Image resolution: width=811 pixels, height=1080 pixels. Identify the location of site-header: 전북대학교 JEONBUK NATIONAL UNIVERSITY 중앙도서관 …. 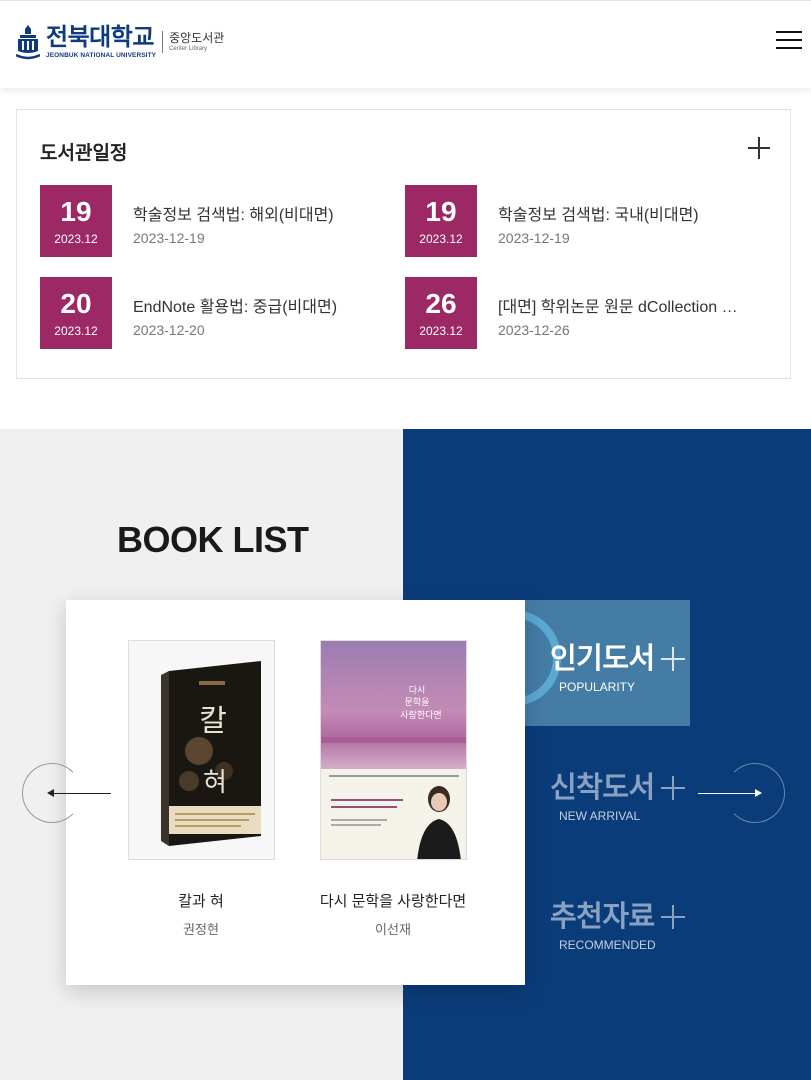
(405, 44).